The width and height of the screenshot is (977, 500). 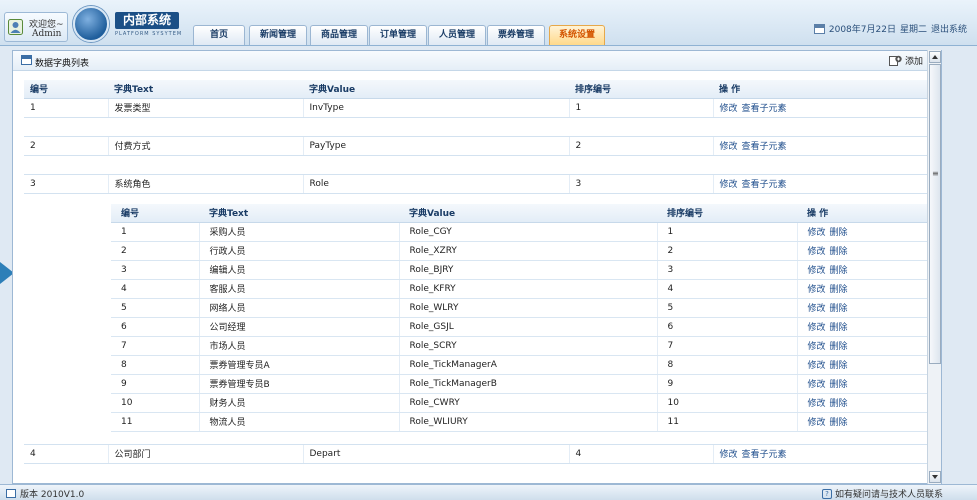 I want to click on contact-info: ? 如有疑问请与技术人员联系, so click(x=882, y=493).